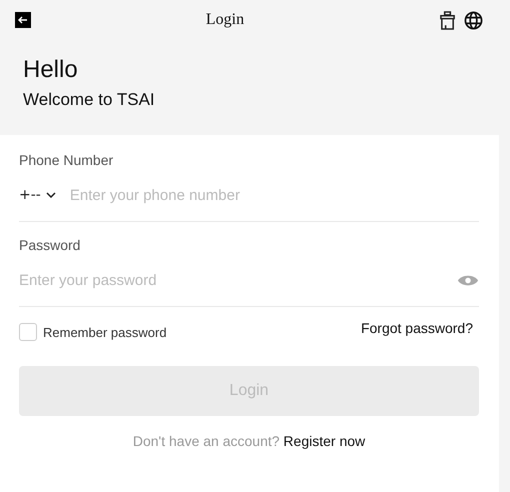  Describe the element at coordinates (66, 160) in the screenshot. I see `field-label: Phone Number` at that location.